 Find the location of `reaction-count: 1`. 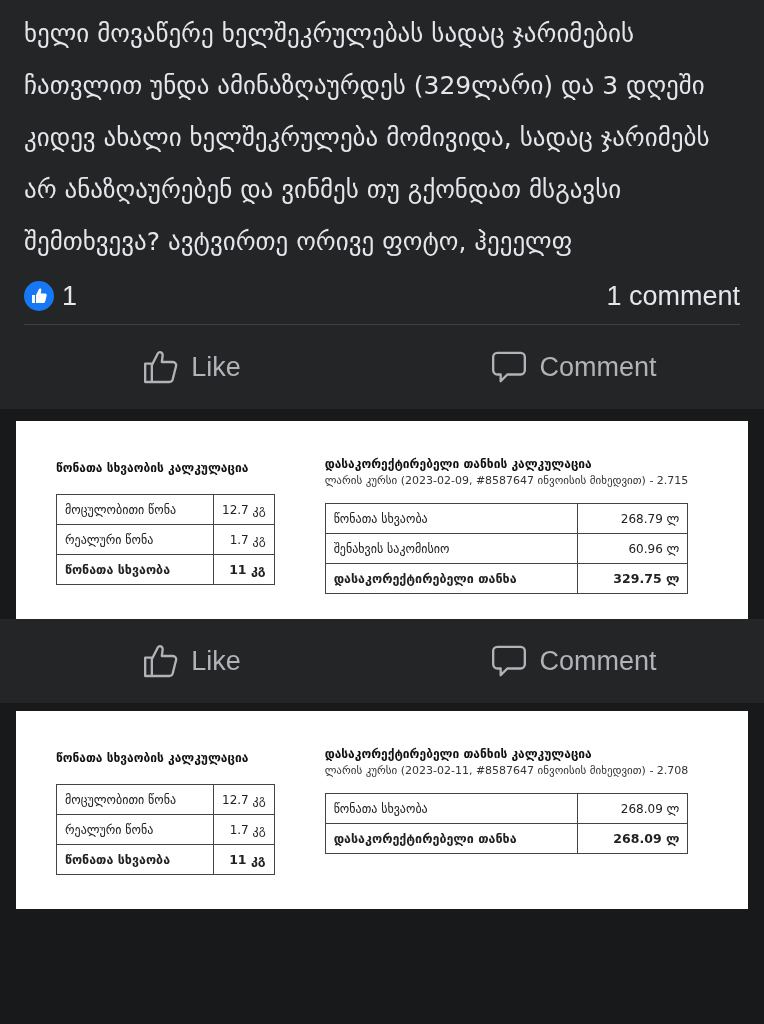

reaction-count: 1 is located at coordinates (70, 296).